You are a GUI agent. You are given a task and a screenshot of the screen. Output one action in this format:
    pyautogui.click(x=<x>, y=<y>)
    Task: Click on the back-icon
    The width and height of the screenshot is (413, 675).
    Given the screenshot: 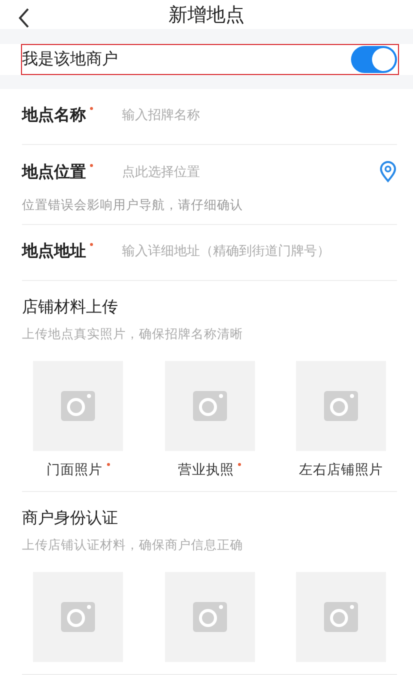 What is the action you would take?
    pyautogui.click(x=24, y=18)
    